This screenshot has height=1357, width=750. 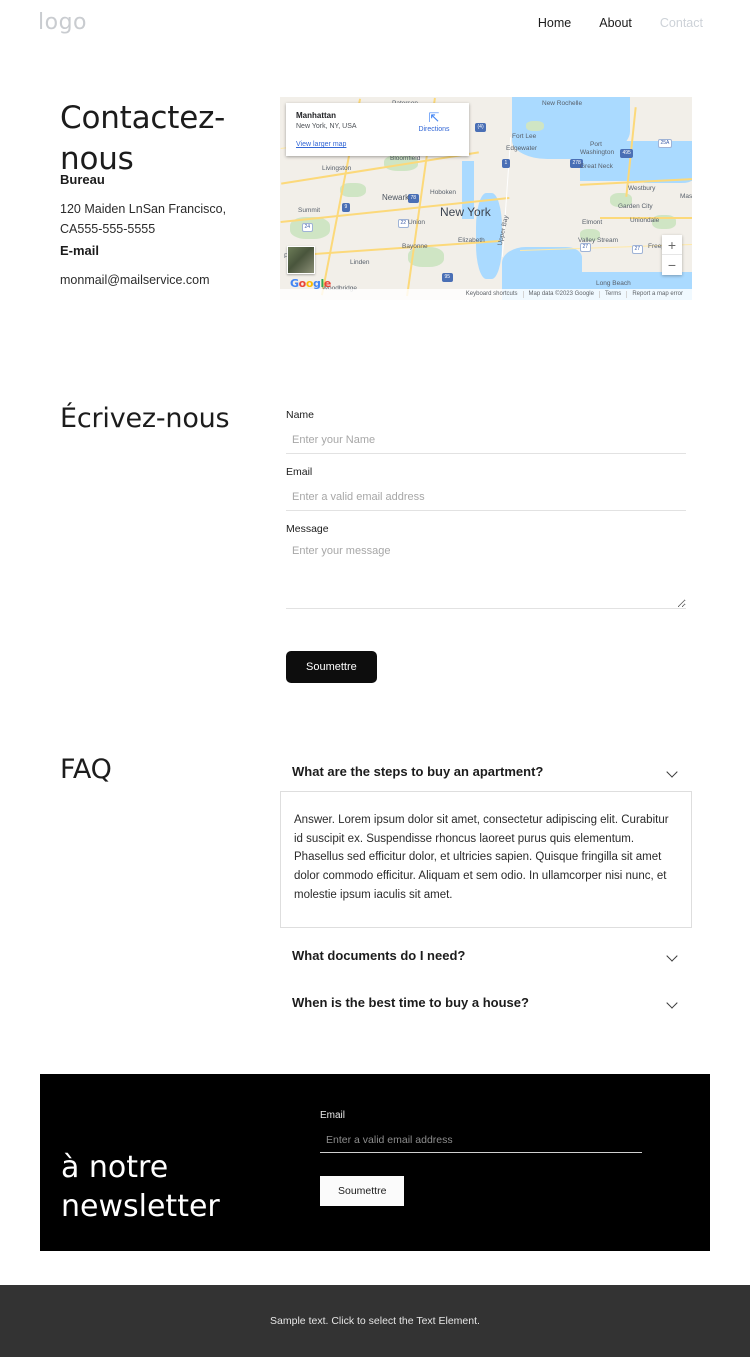 What do you see at coordinates (612, 294) in the screenshot?
I see `terms-link: Terms` at bounding box center [612, 294].